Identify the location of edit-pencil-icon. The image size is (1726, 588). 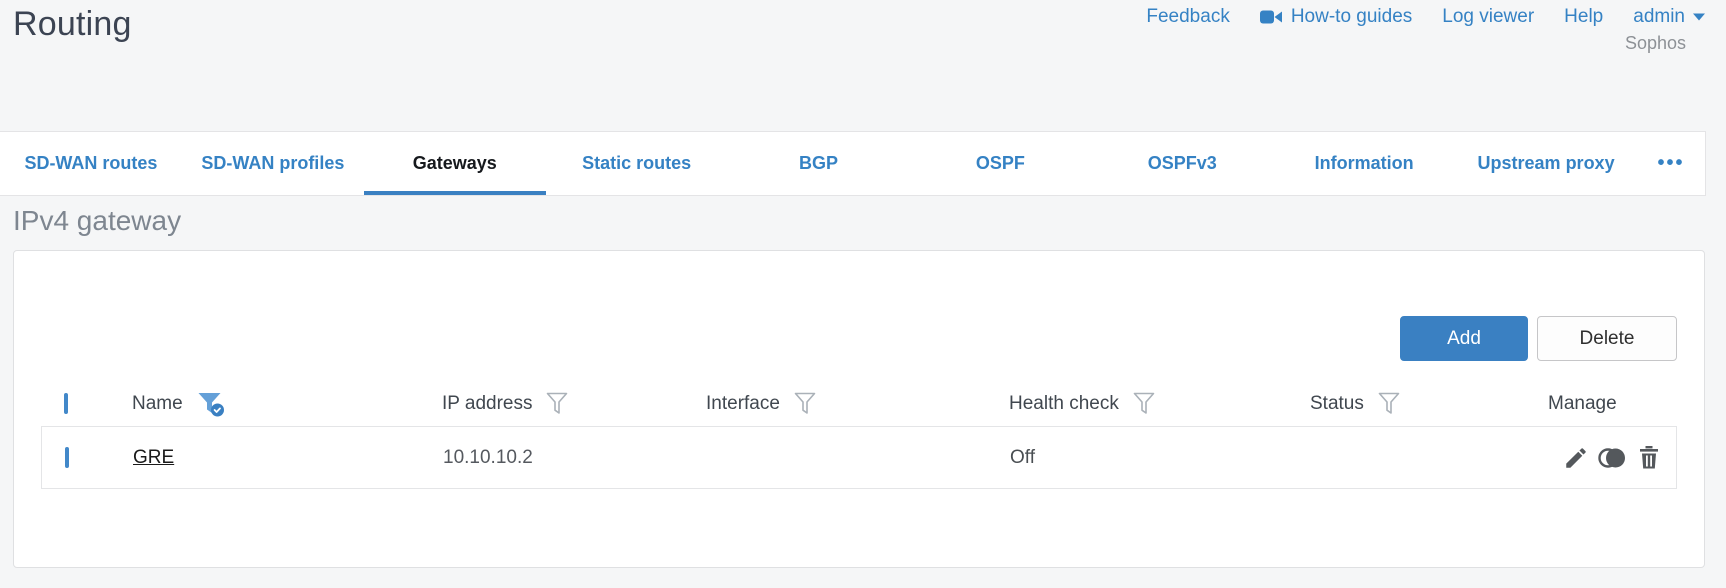
(1576, 458).